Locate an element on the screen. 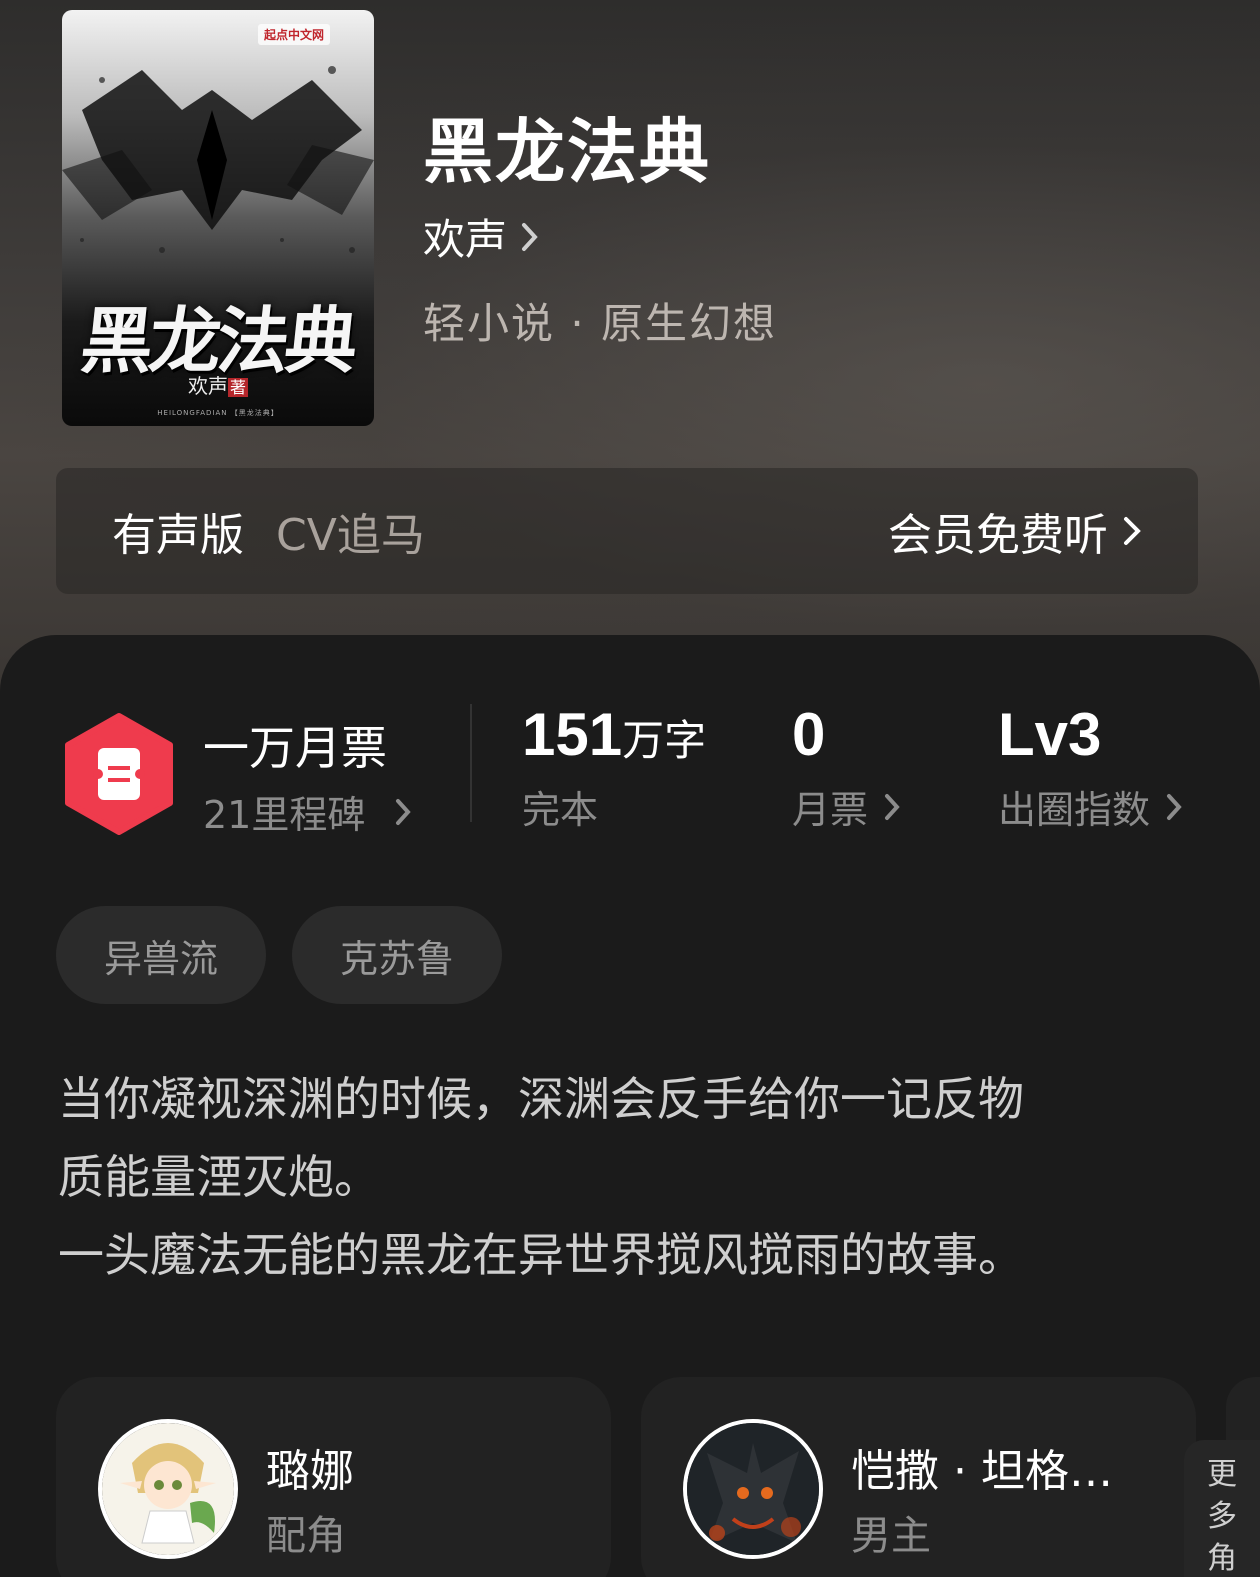 Image resolution: width=1260 pixels, height=1577 pixels. popularity-index-stat: Lv3 出圈指数 is located at coordinates (1090, 767).